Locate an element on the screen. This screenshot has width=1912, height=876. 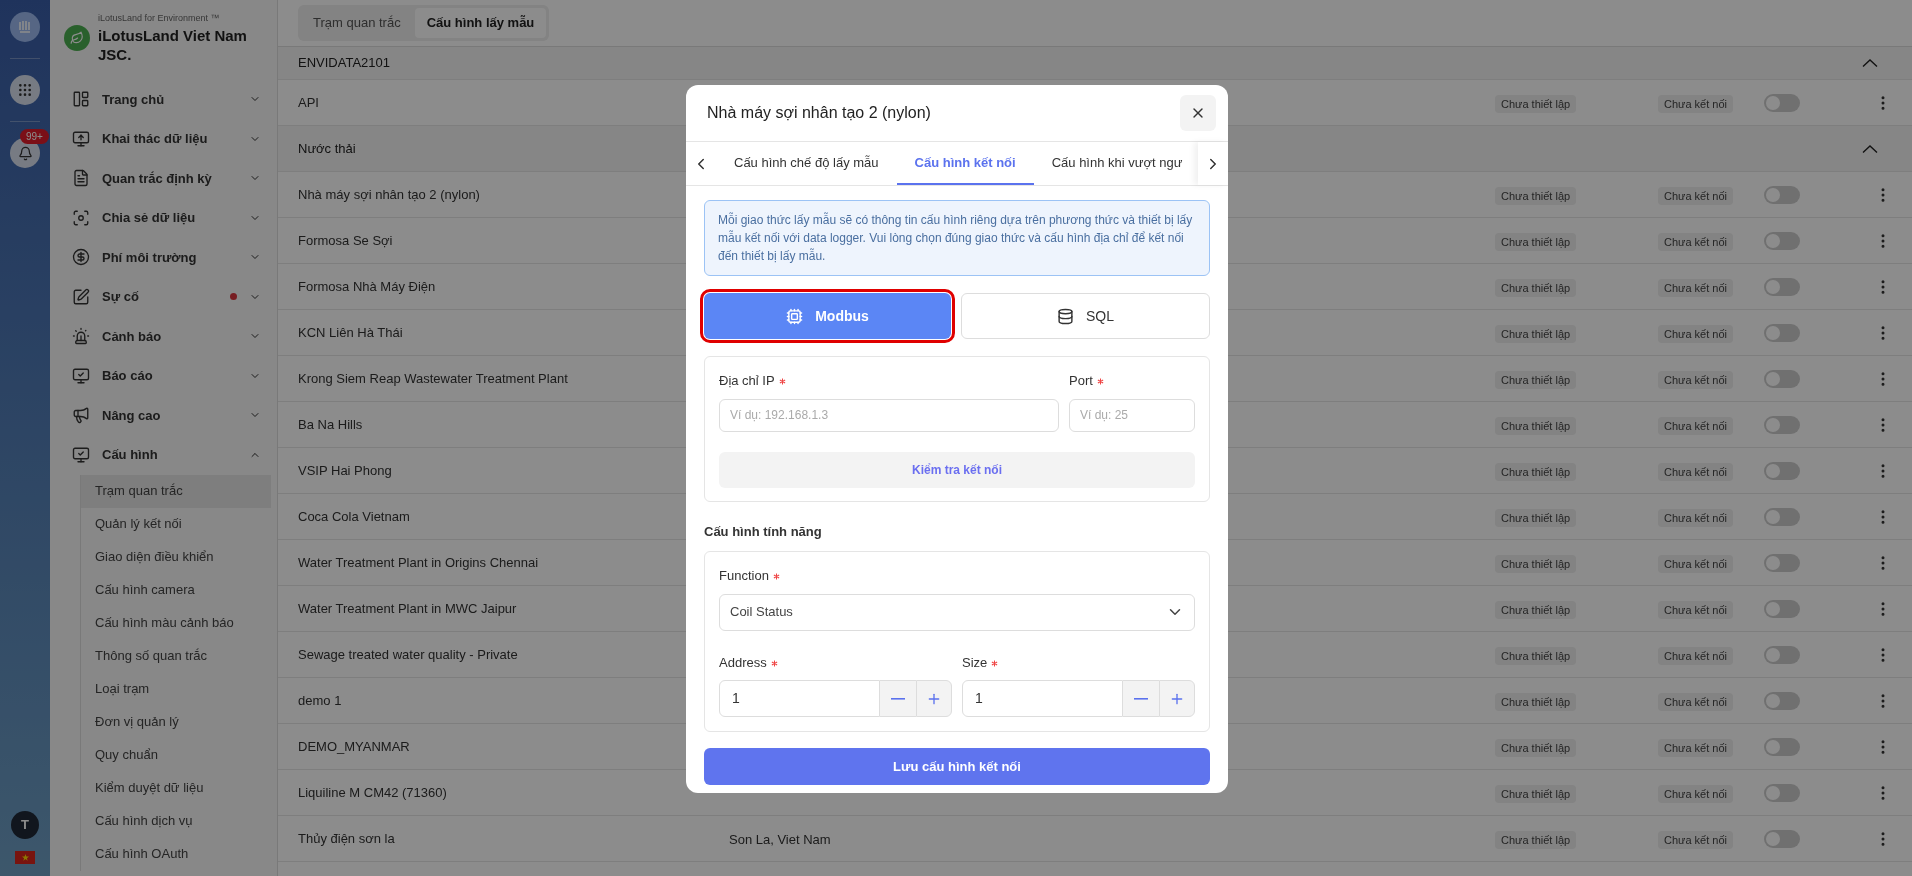
station-name: Ba Na Hills is located at coordinates (330, 424).